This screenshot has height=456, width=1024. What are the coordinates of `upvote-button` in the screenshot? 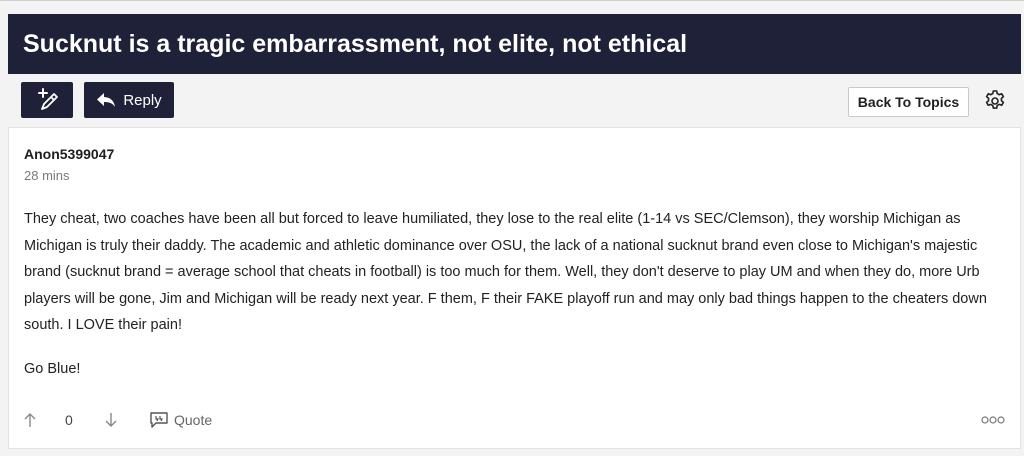 It's located at (30, 420).